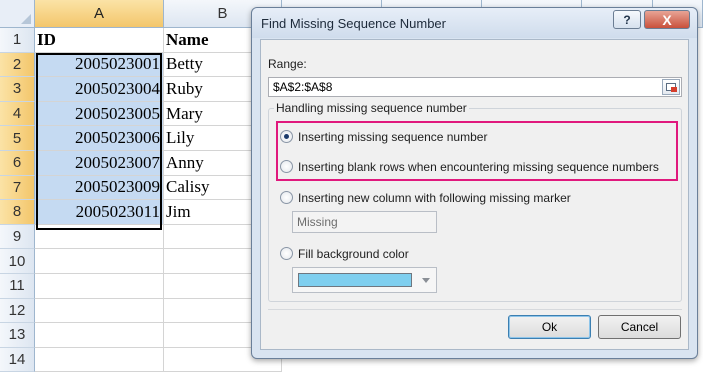  I want to click on row-header-2: 2, so click(17, 65).